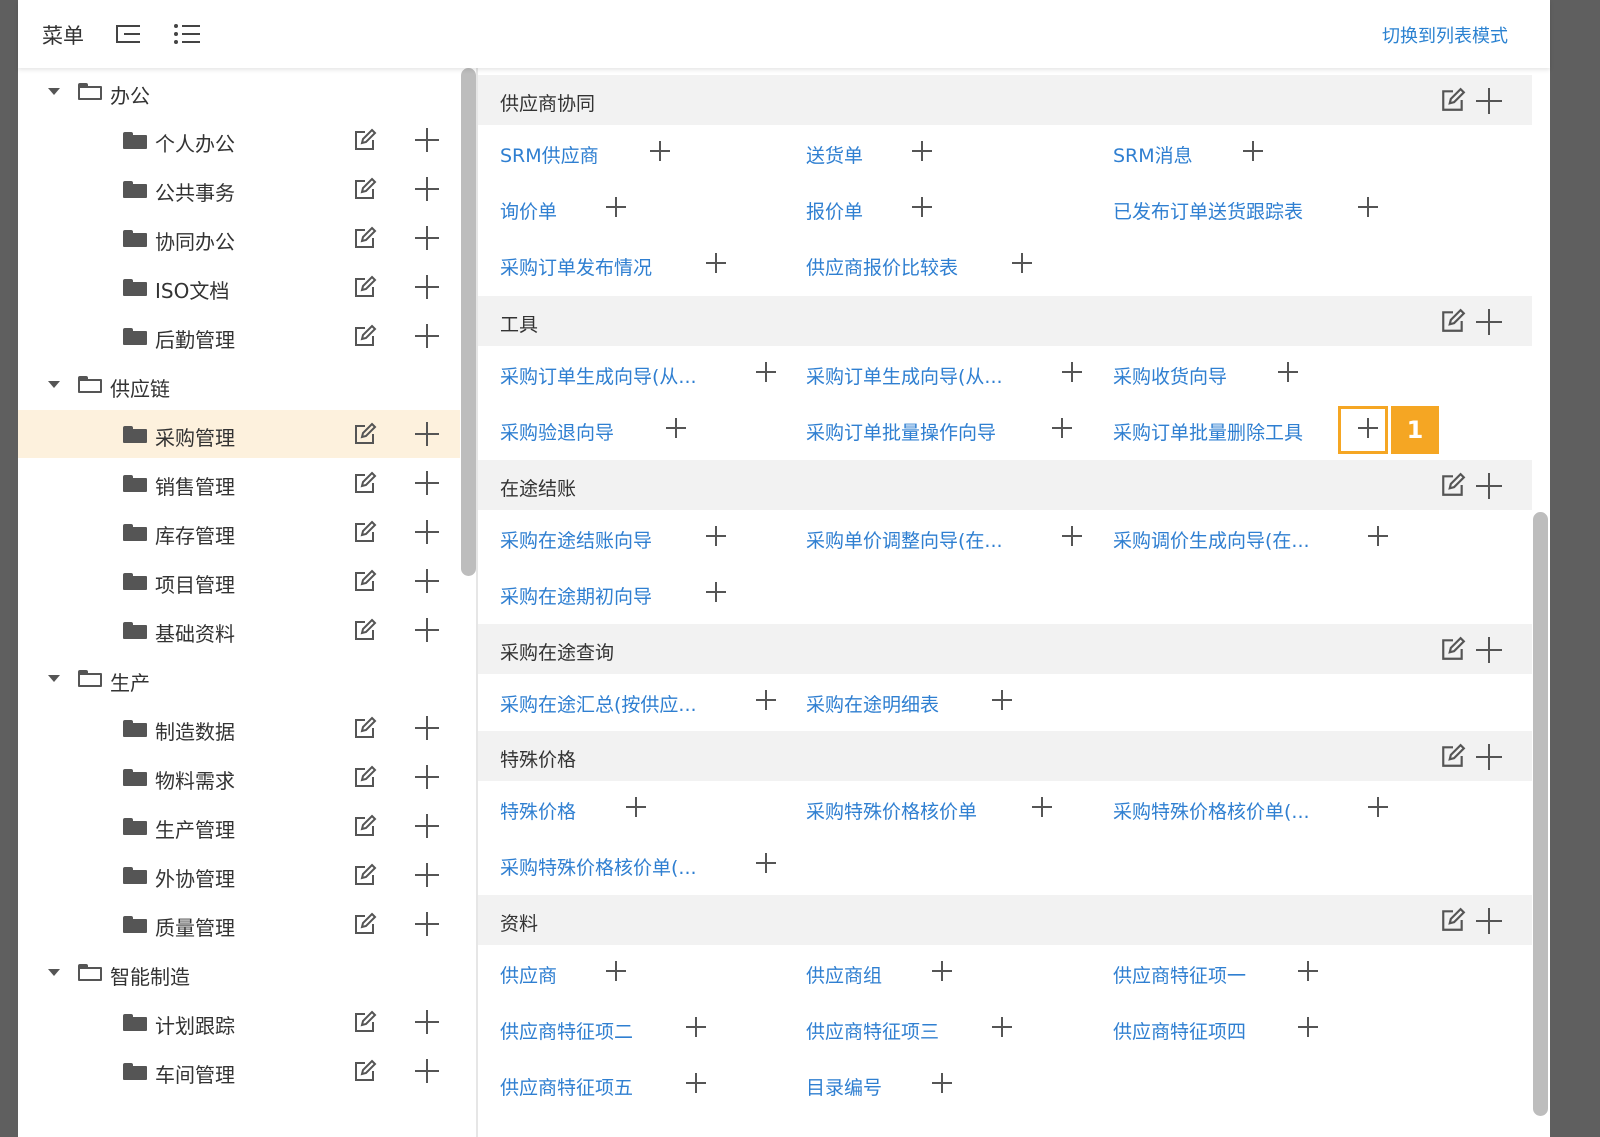  What do you see at coordinates (239, 875) in the screenshot?
I see `tree-item: 外协管理` at bounding box center [239, 875].